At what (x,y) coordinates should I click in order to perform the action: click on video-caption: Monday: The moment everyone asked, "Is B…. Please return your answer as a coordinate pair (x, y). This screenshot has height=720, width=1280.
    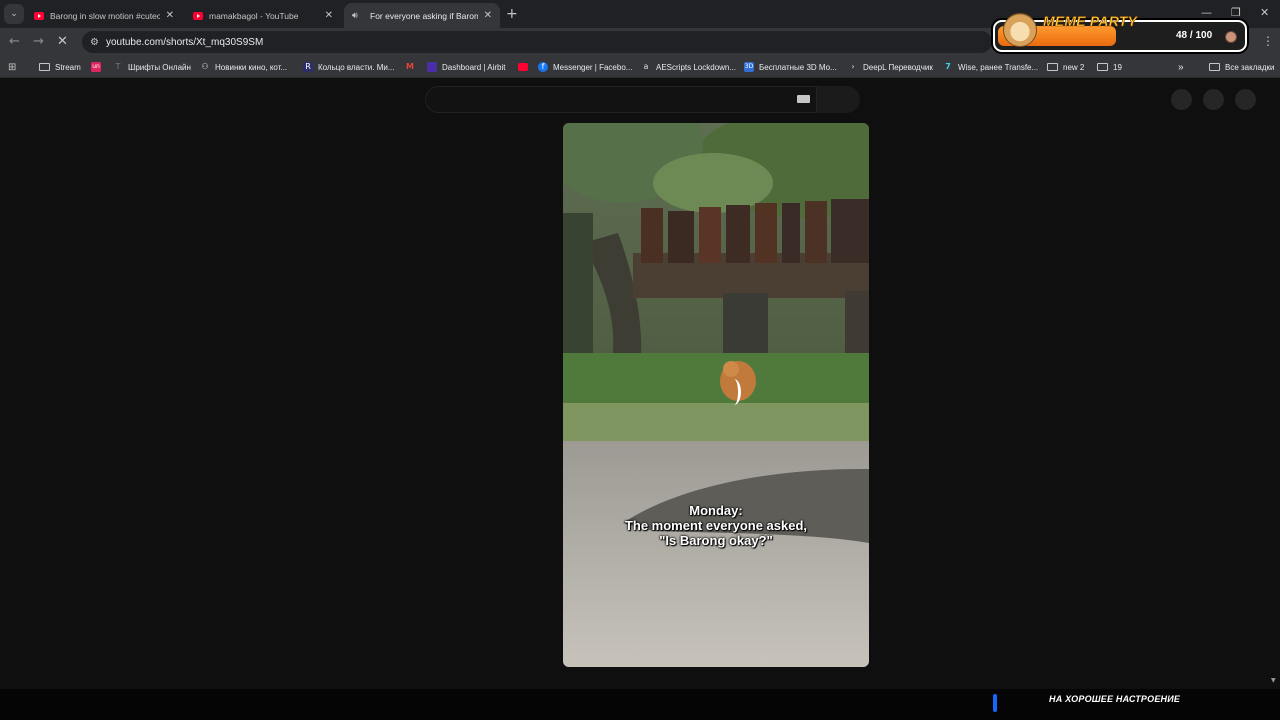
    Looking at the image, I should click on (716, 525).